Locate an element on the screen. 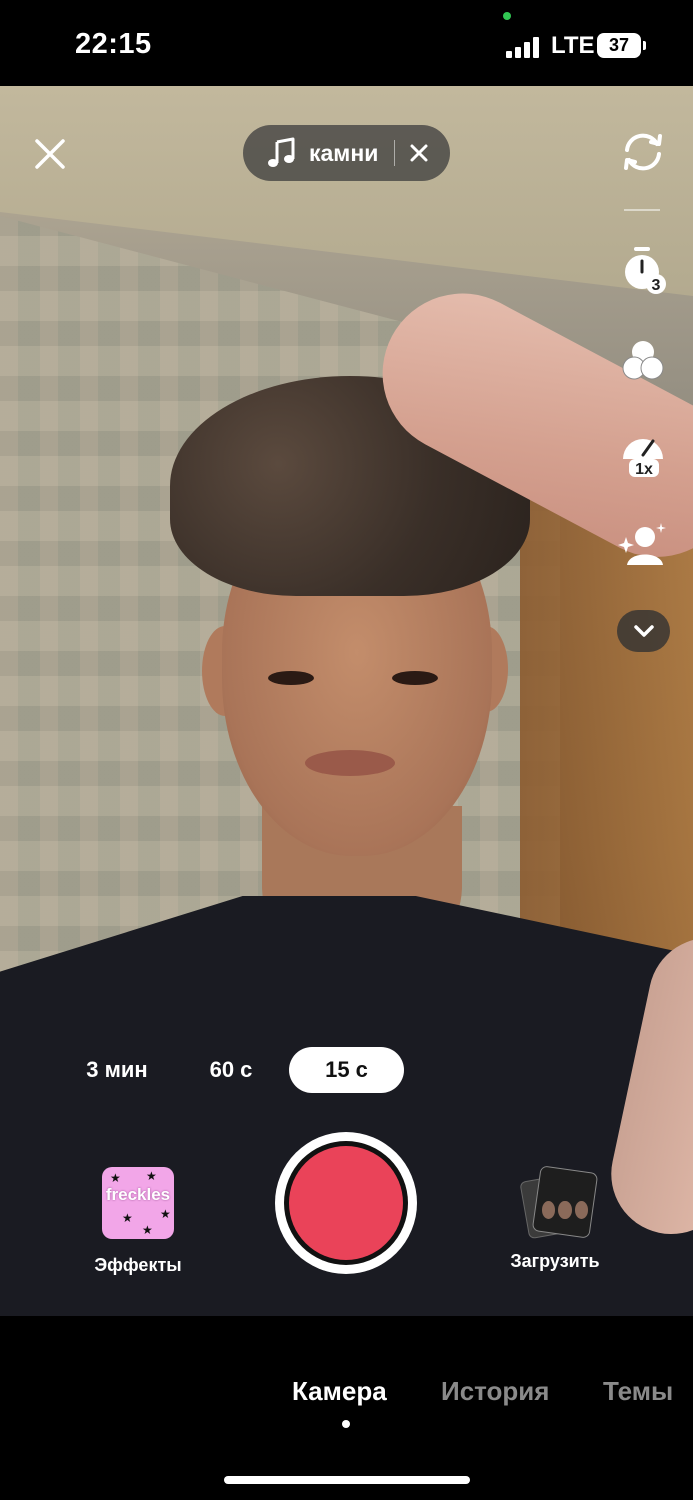 The width and height of the screenshot is (693, 1500). chevron-down-icon is located at coordinates (643, 631).